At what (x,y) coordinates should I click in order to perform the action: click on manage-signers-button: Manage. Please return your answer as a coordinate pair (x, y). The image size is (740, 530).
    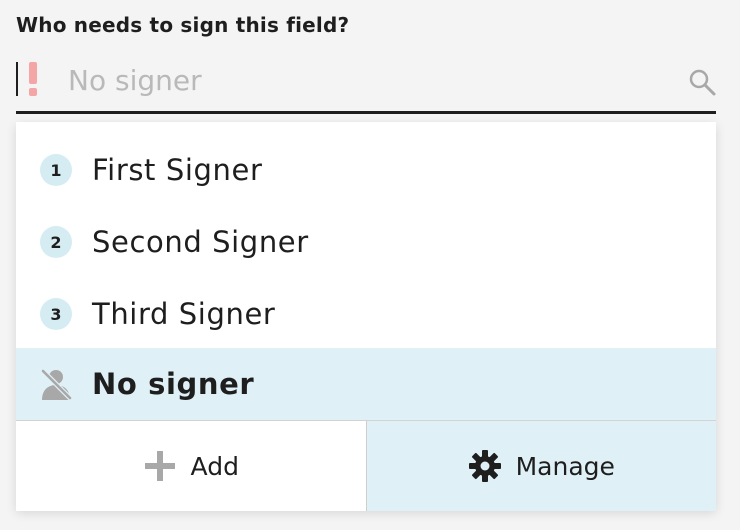
    Looking at the image, I should click on (540, 466).